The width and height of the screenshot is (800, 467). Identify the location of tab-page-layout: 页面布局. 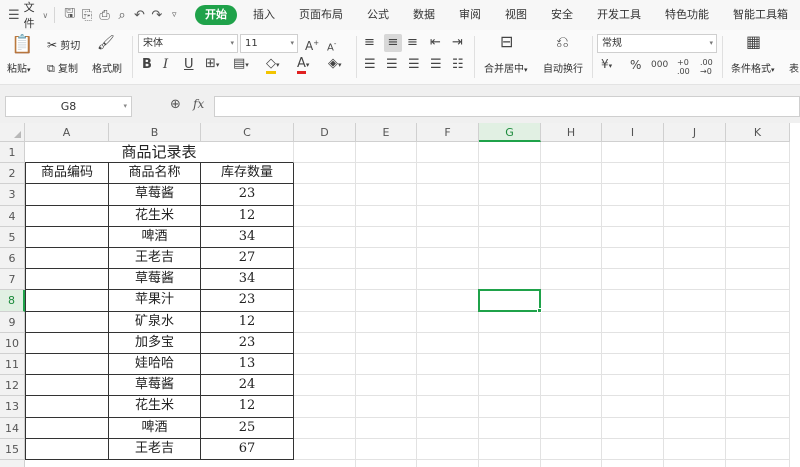
(321, 15).